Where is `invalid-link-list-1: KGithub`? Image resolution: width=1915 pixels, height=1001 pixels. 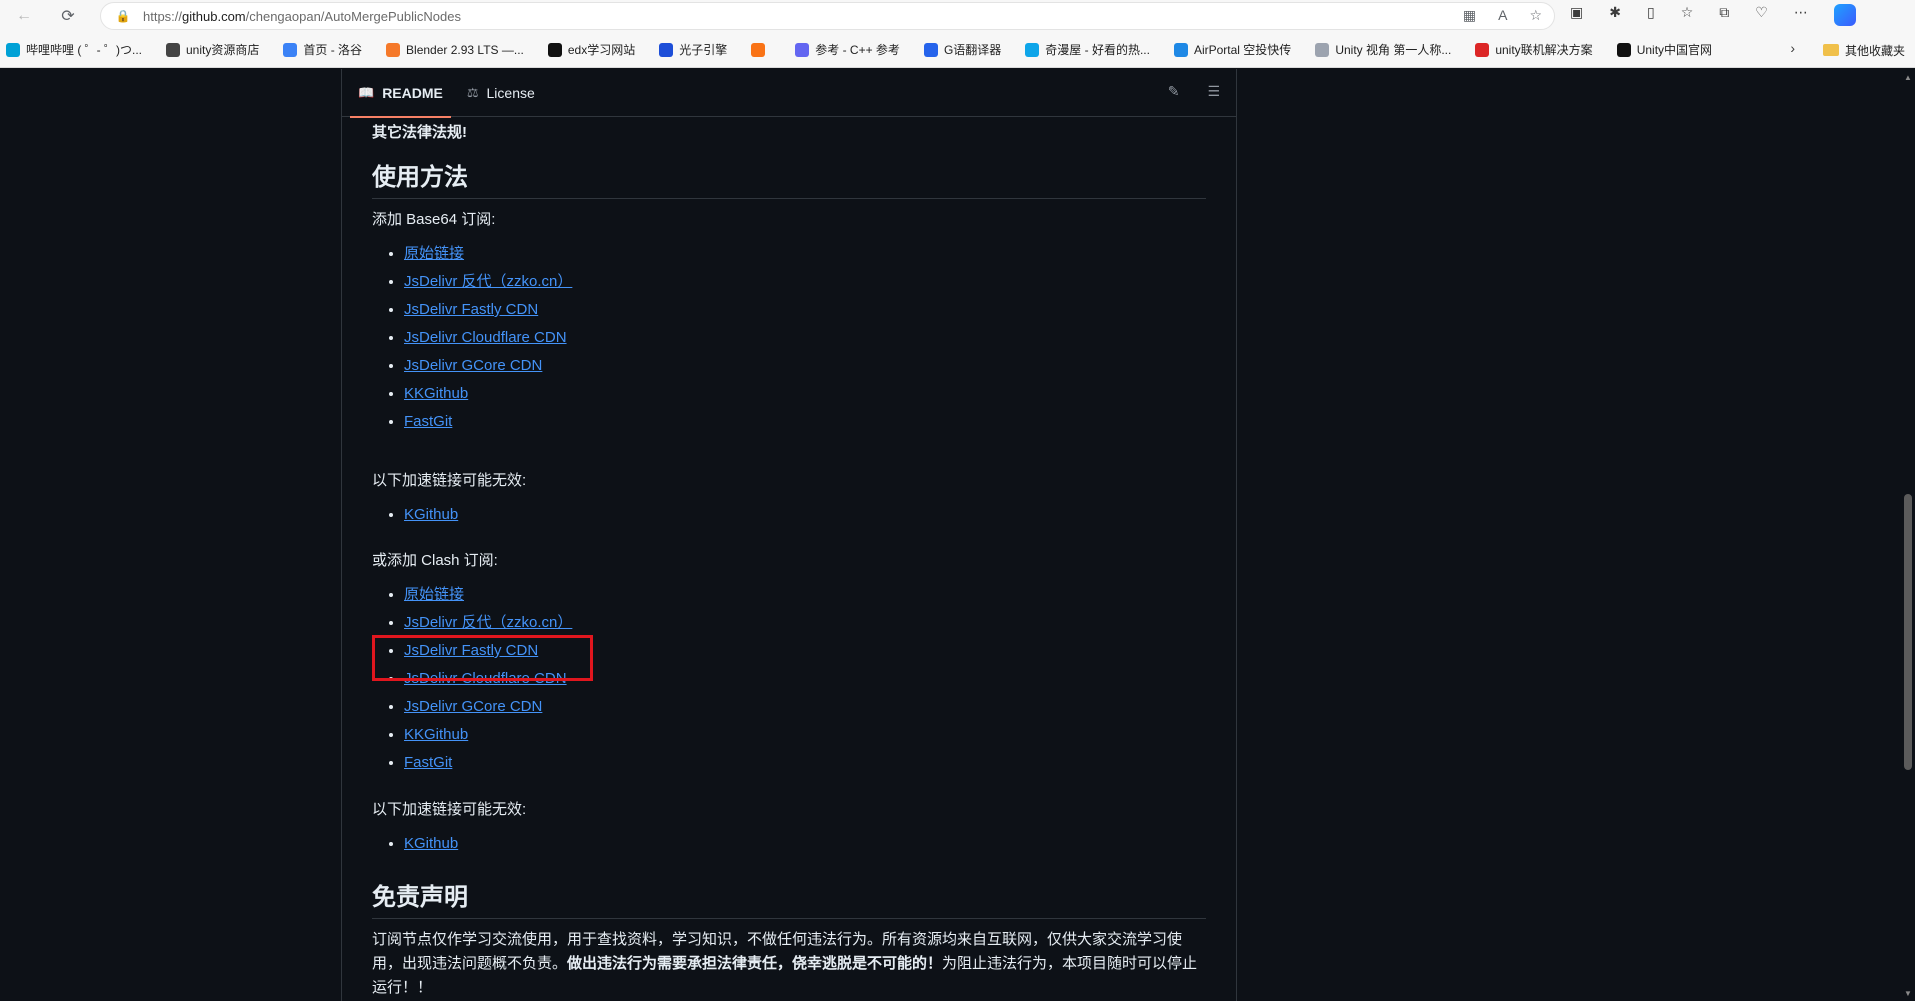
invalid-link-list-1: KGithub is located at coordinates (431, 515).